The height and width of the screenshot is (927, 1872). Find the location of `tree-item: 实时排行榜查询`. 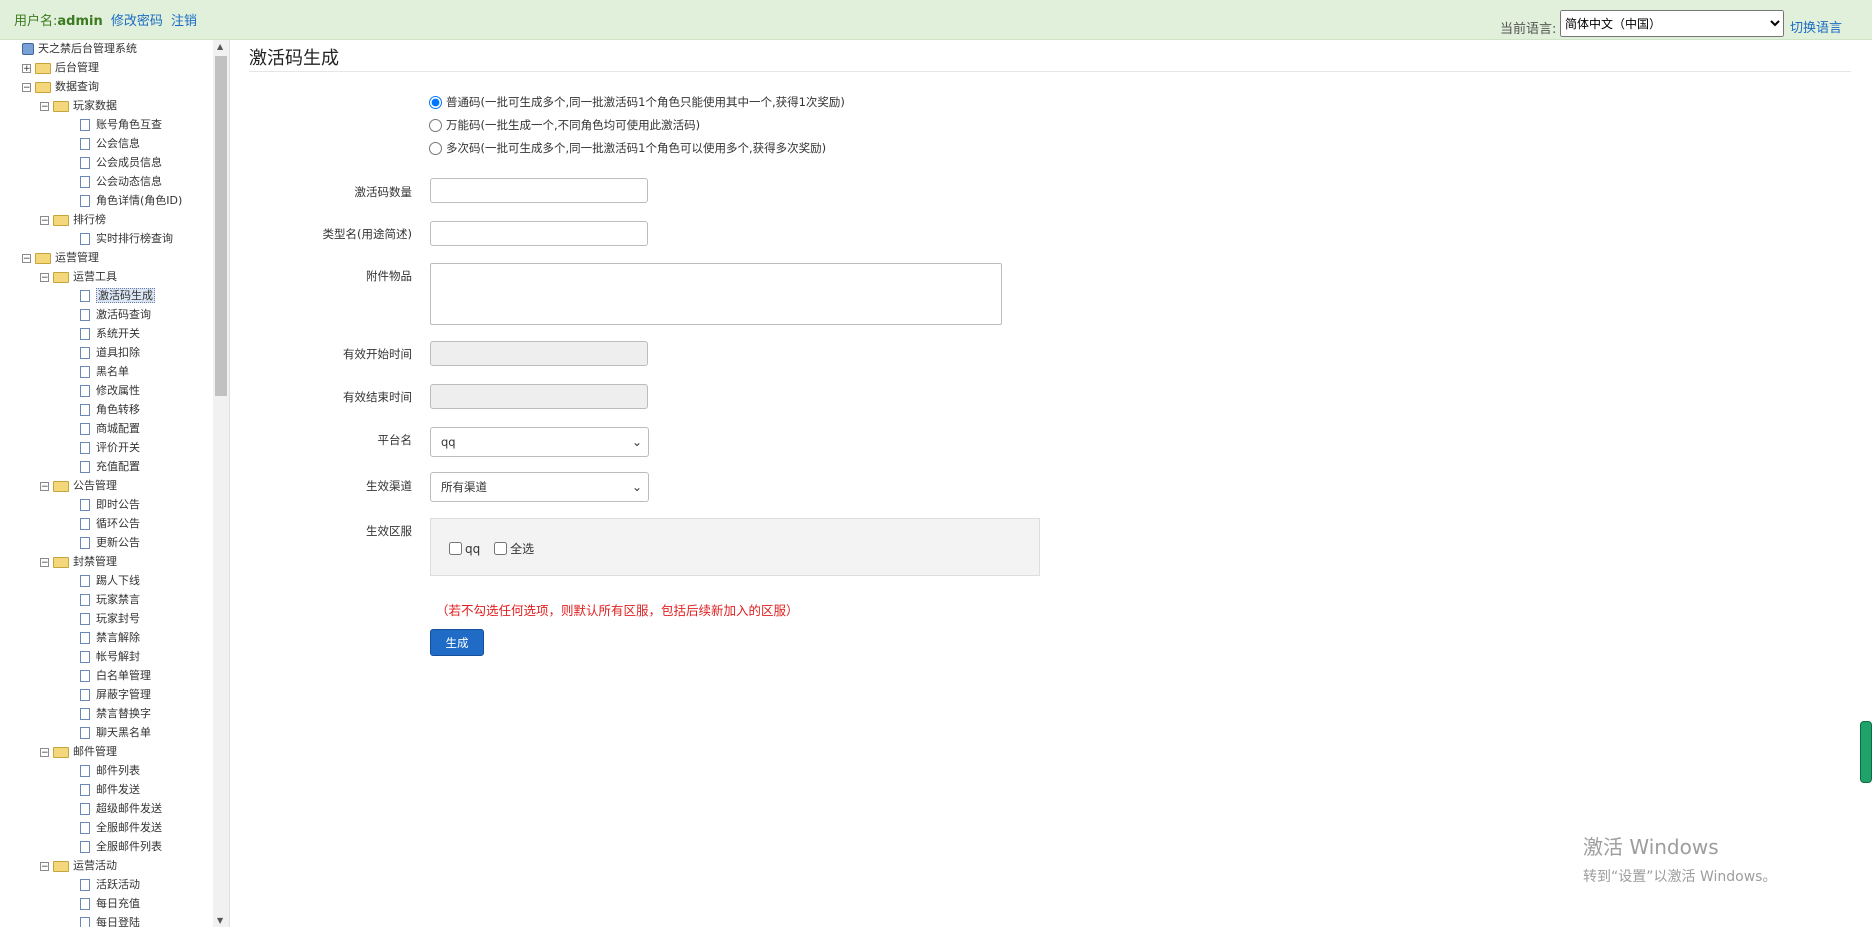

tree-item: 实时排行榜查询 is located at coordinates (115, 239).